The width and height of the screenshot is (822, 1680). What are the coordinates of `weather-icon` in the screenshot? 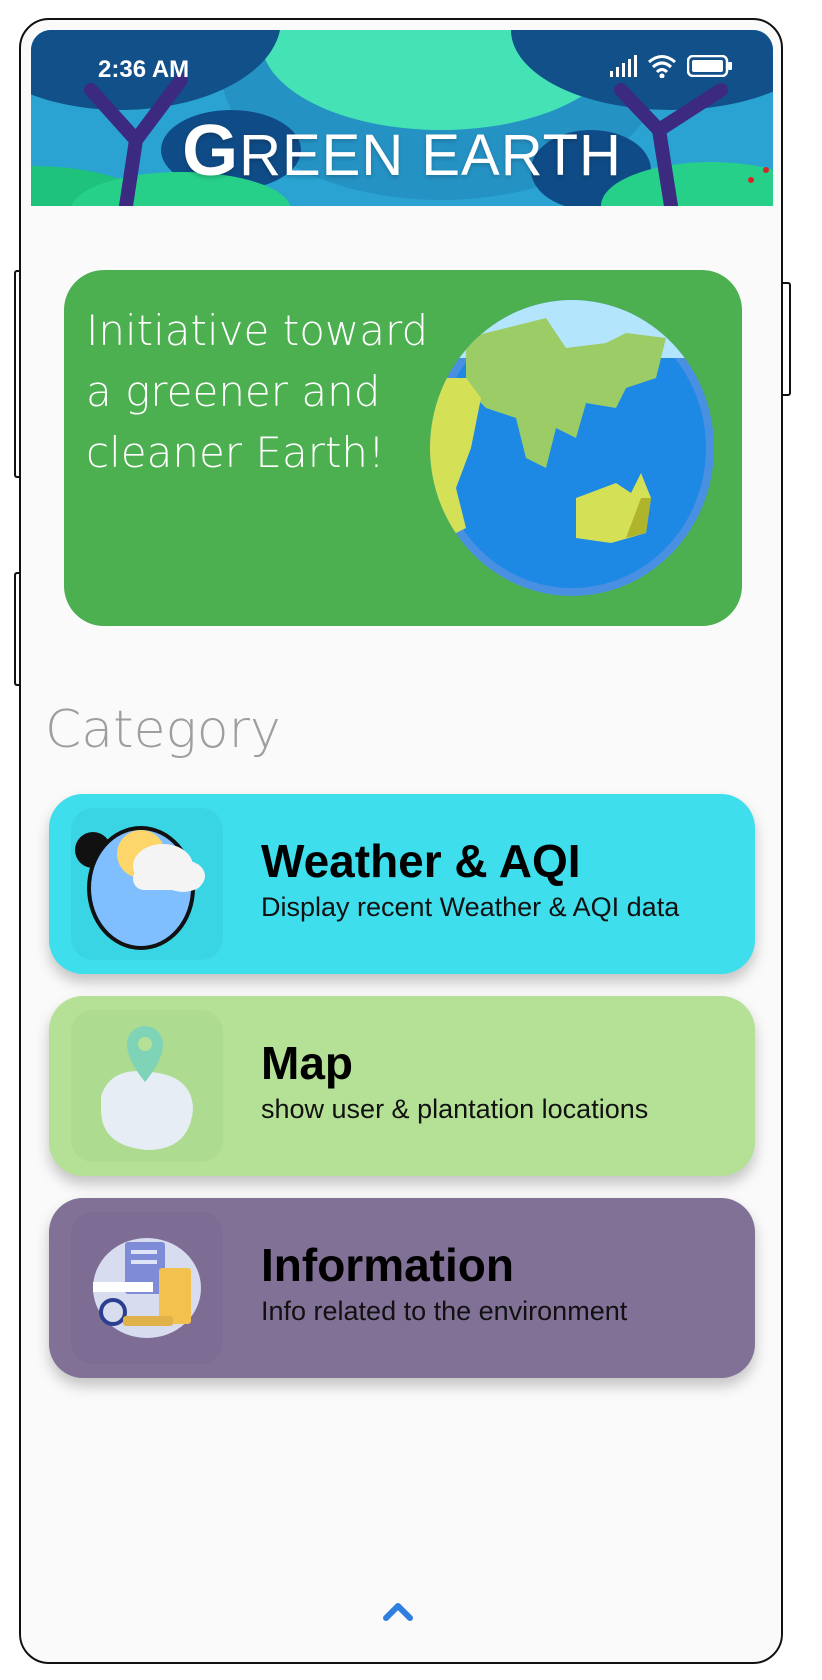 It's located at (140, 888).